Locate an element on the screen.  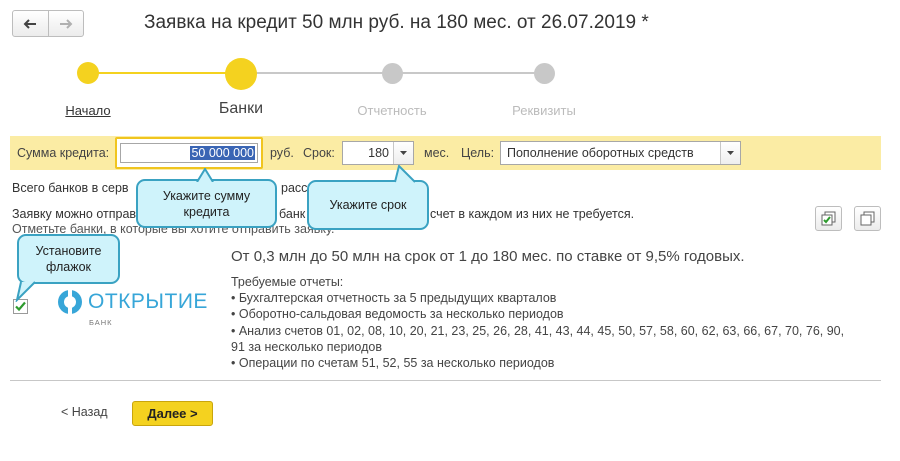
step-start-link: Начало is located at coordinates (88, 110).